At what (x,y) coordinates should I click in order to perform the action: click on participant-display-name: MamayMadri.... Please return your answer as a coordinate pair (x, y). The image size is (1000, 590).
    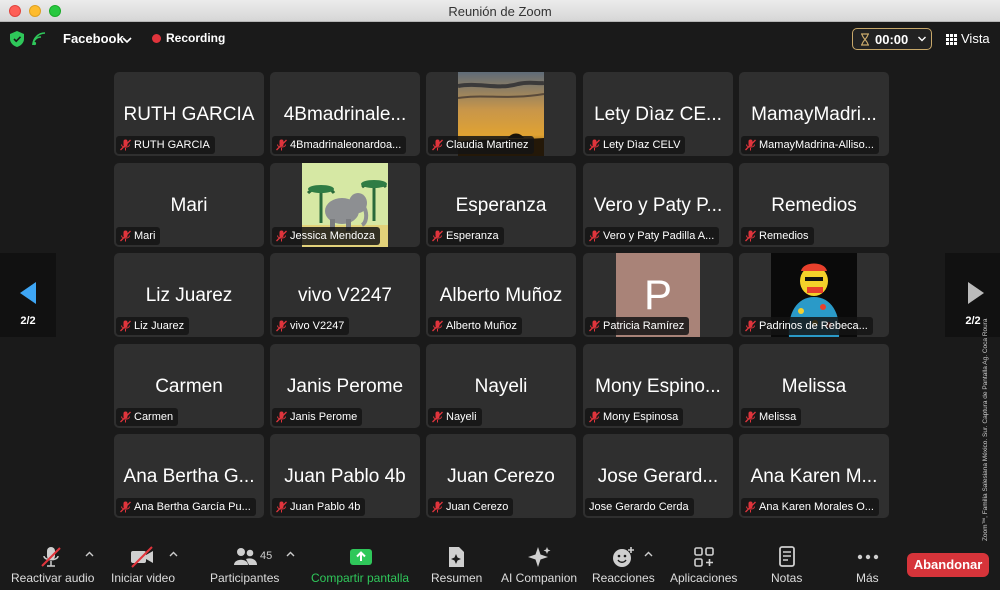
    Looking at the image, I should click on (814, 114).